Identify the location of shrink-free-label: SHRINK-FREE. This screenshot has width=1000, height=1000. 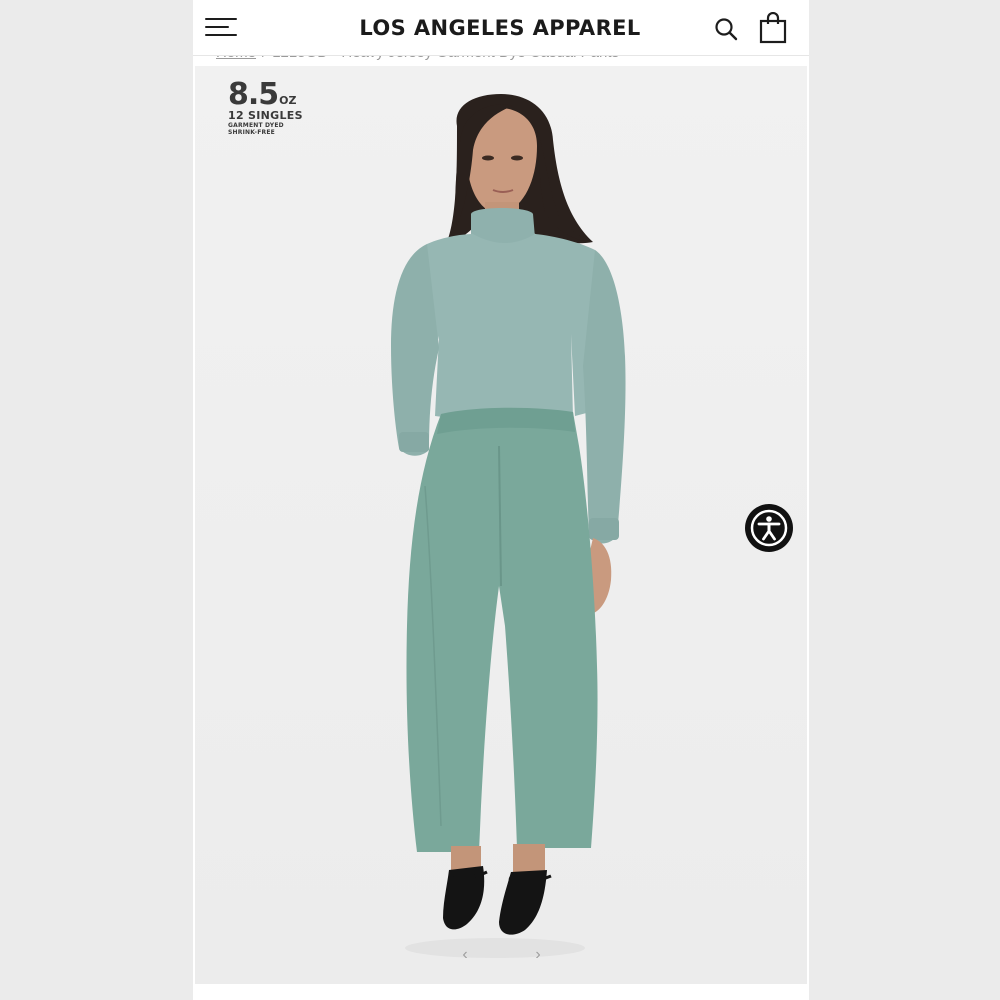
(251, 132).